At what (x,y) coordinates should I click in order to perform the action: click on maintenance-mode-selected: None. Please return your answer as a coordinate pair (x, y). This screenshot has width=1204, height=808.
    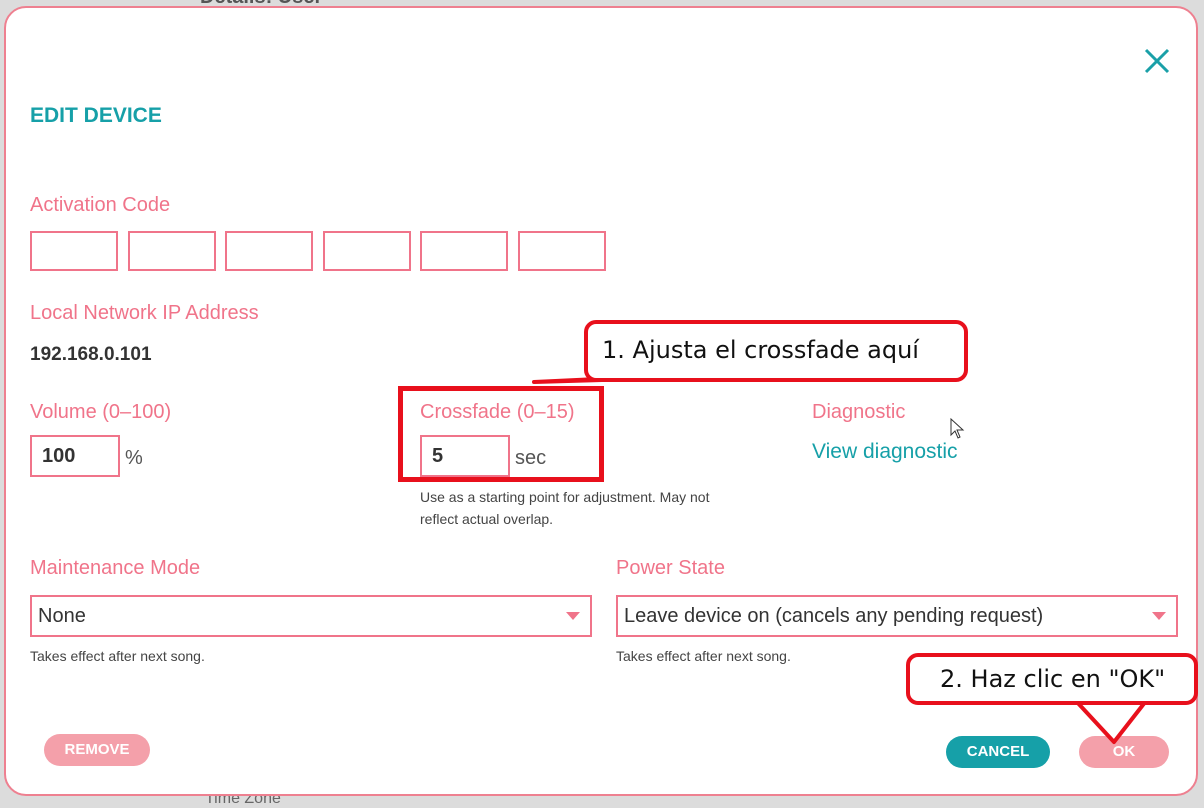
    Looking at the image, I should click on (62, 616).